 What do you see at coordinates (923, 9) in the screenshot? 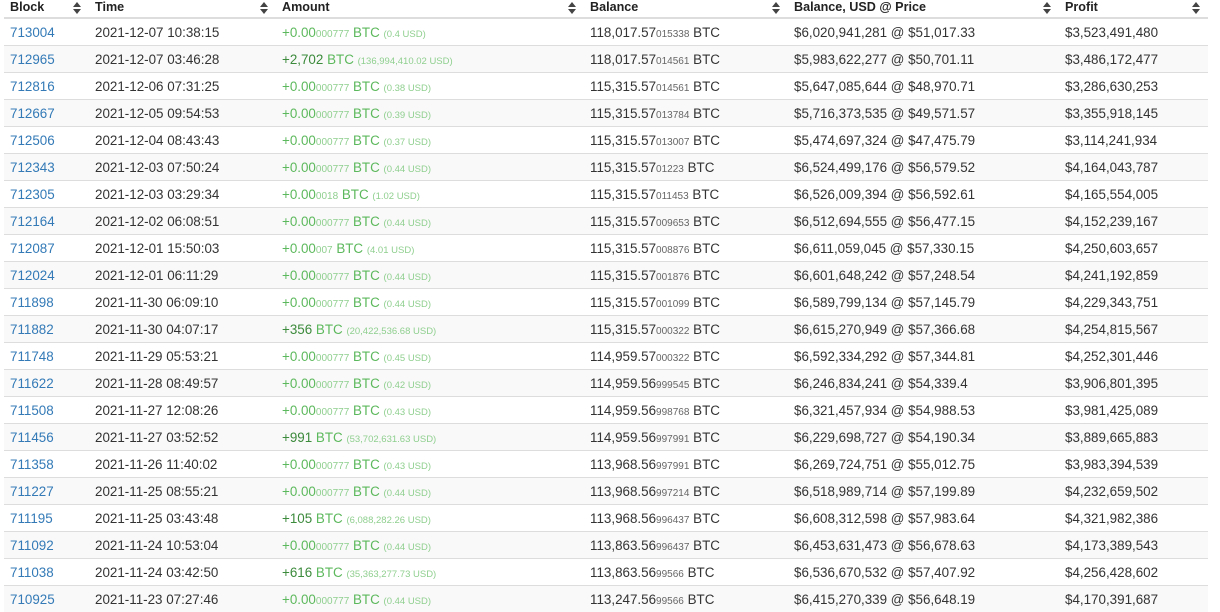
I see `column-header-balance-usd: Balance, USD @ Price` at bounding box center [923, 9].